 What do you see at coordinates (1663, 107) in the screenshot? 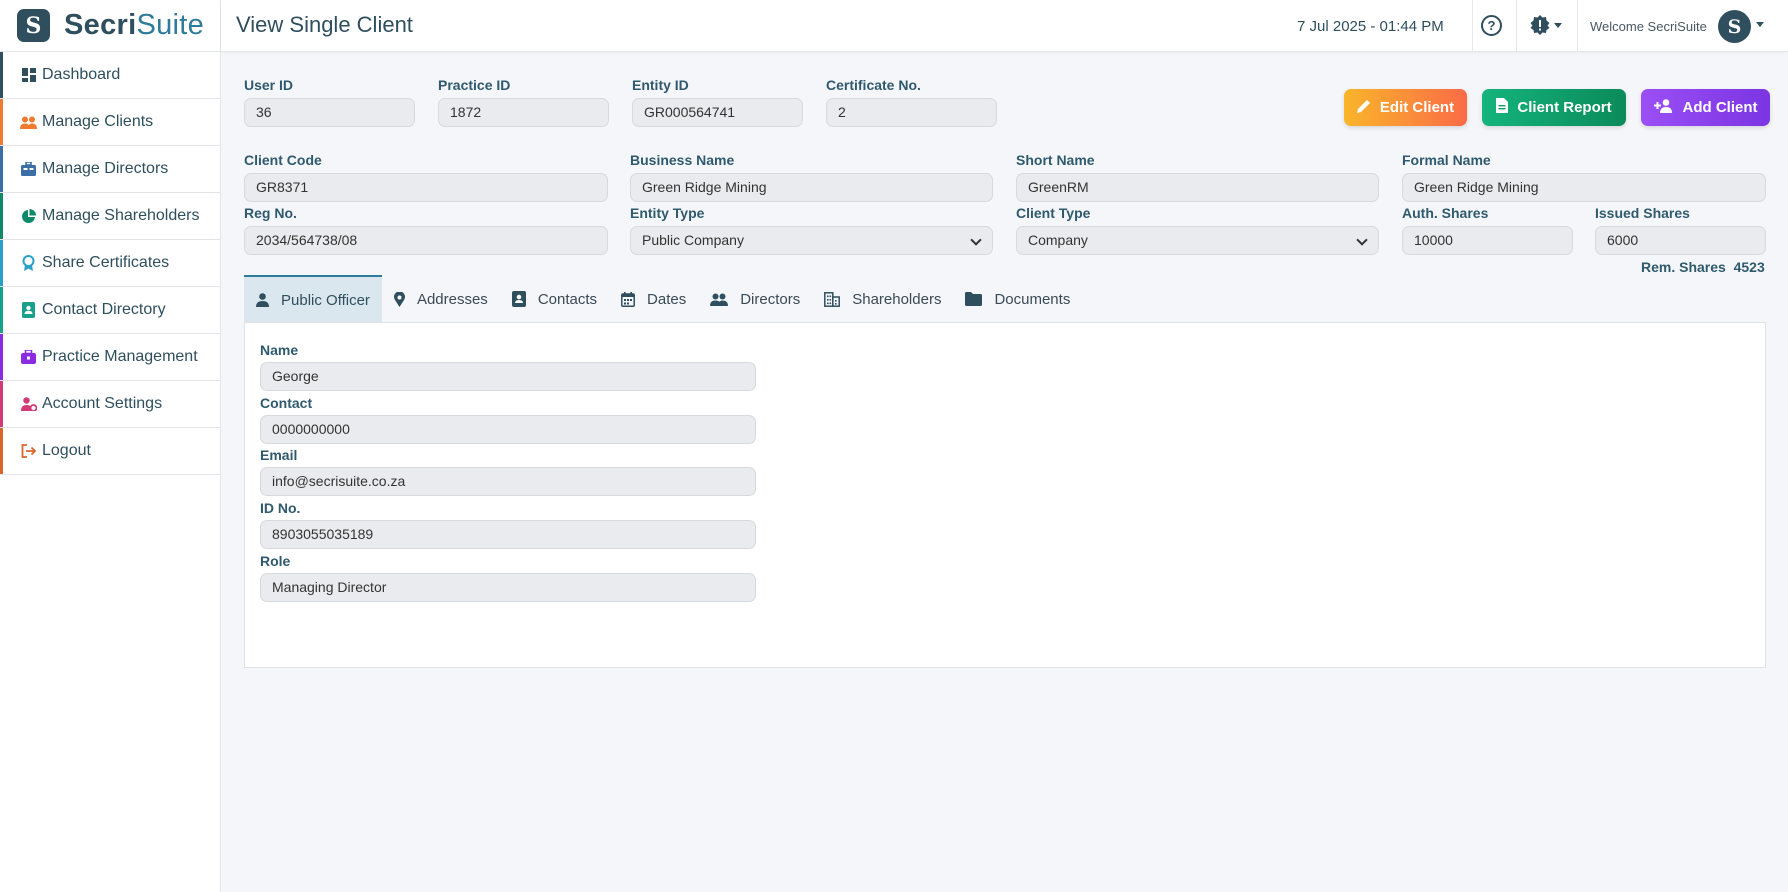
I see `add-user-icon` at bounding box center [1663, 107].